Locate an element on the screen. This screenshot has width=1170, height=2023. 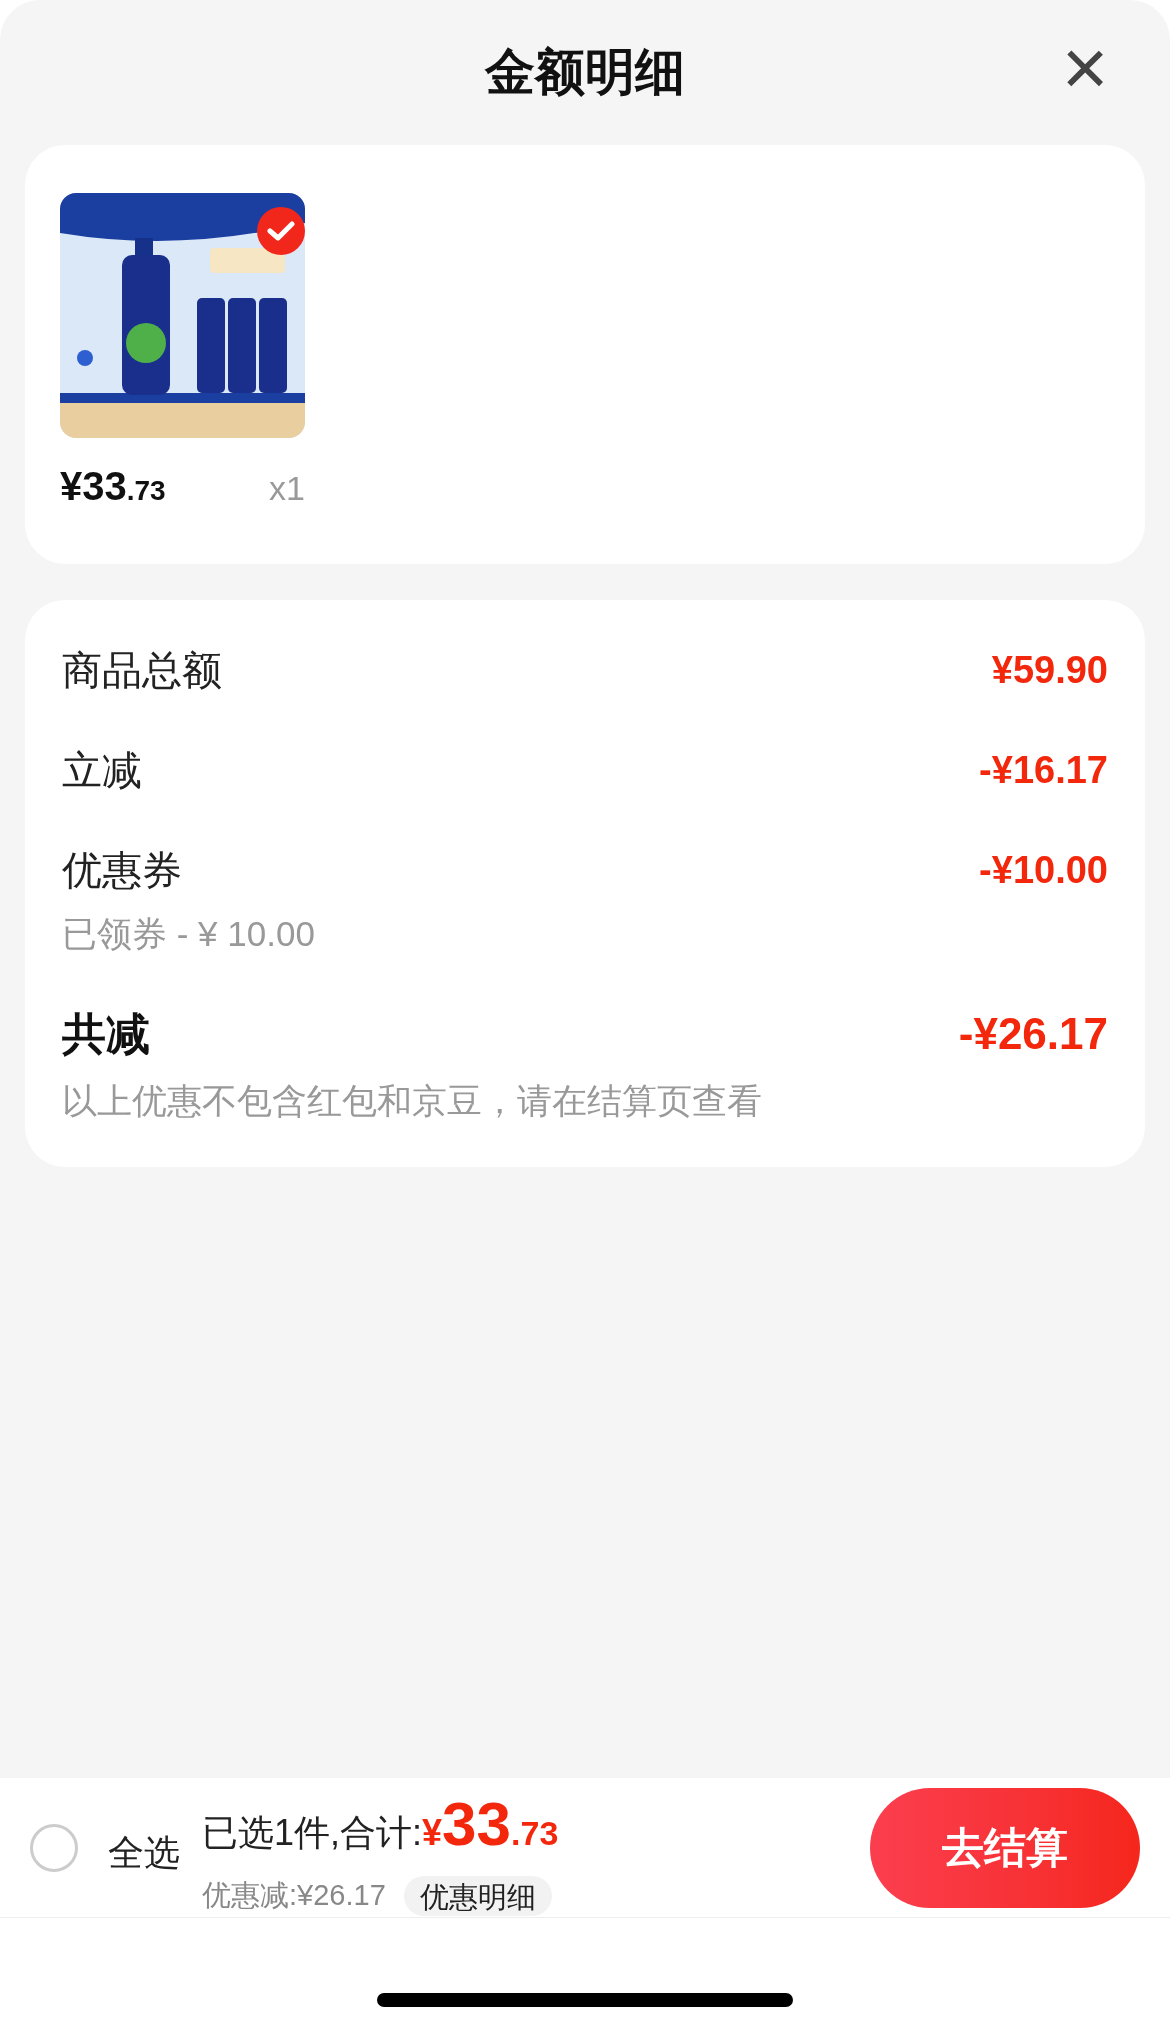
breakdown-label: 立减 is located at coordinates (102, 770).